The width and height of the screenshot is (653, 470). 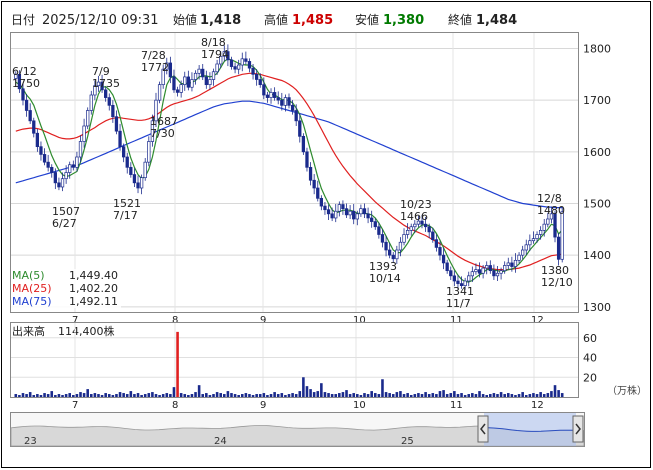 I want to click on annotation-label: 1466, so click(x=414, y=216).